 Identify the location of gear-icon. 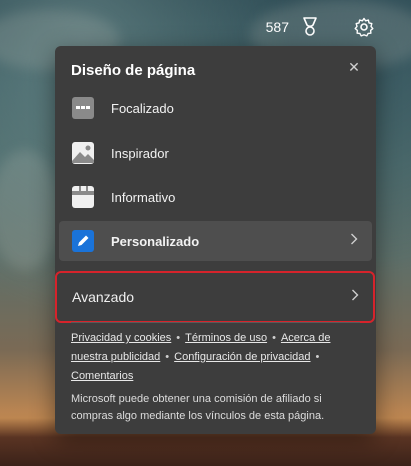
(364, 27).